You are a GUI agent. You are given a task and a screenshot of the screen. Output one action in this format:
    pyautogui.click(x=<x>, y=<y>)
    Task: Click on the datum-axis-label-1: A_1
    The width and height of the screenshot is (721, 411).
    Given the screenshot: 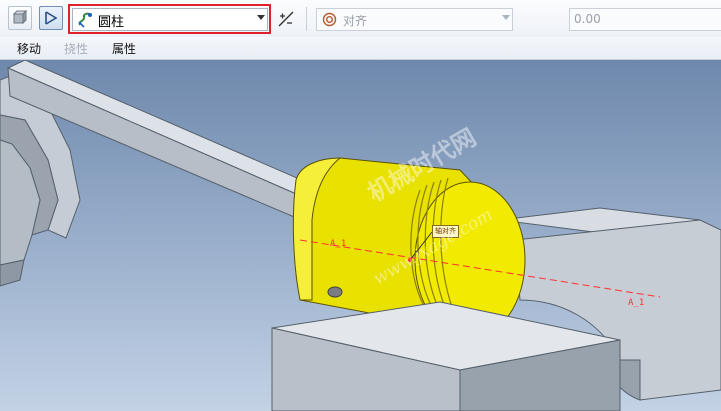 What is the action you would take?
    pyautogui.click(x=338, y=244)
    